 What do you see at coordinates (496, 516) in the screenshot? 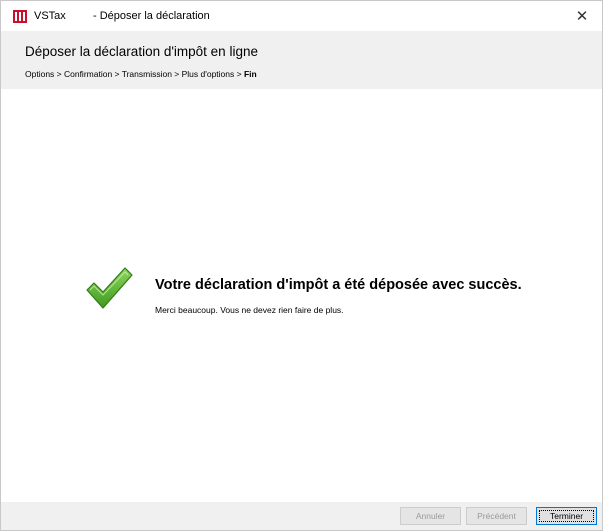
I see `previous-button: Précédent` at bounding box center [496, 516].